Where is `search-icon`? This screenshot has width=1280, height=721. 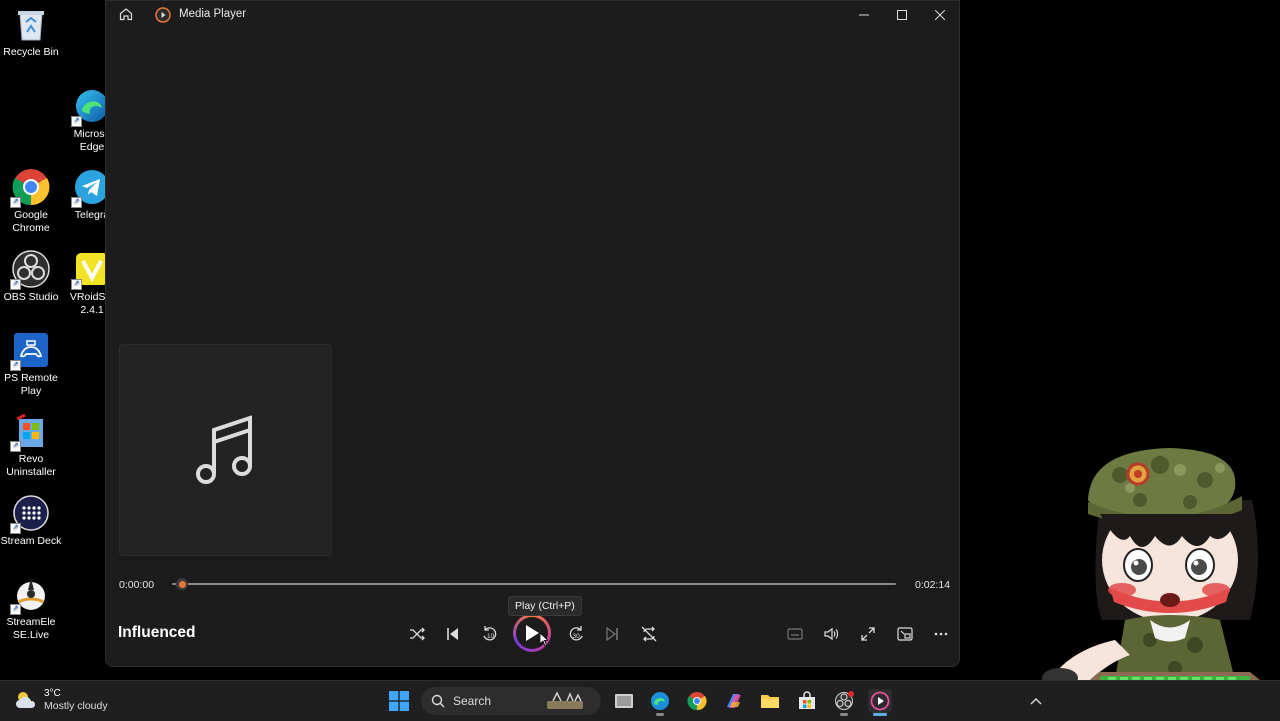
search-icon is located at coordinates (438, 701).